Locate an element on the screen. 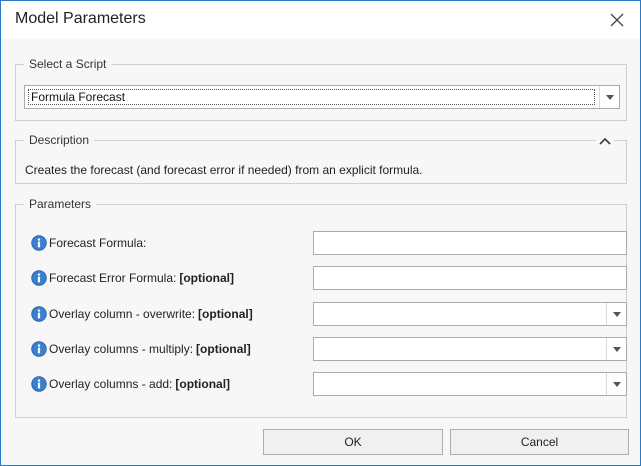 Image resolution: width=641 pixels, height=466 pixels. description-collapse-button is located at coordinates (605, 141).